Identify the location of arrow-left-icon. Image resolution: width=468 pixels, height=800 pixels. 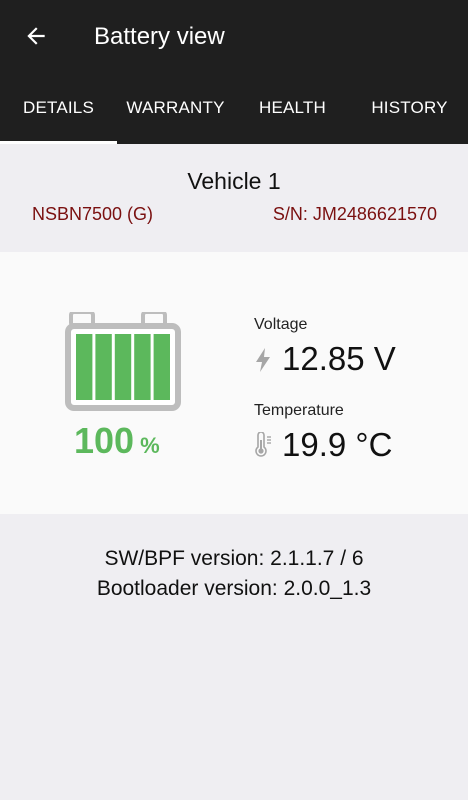
(36, 36).